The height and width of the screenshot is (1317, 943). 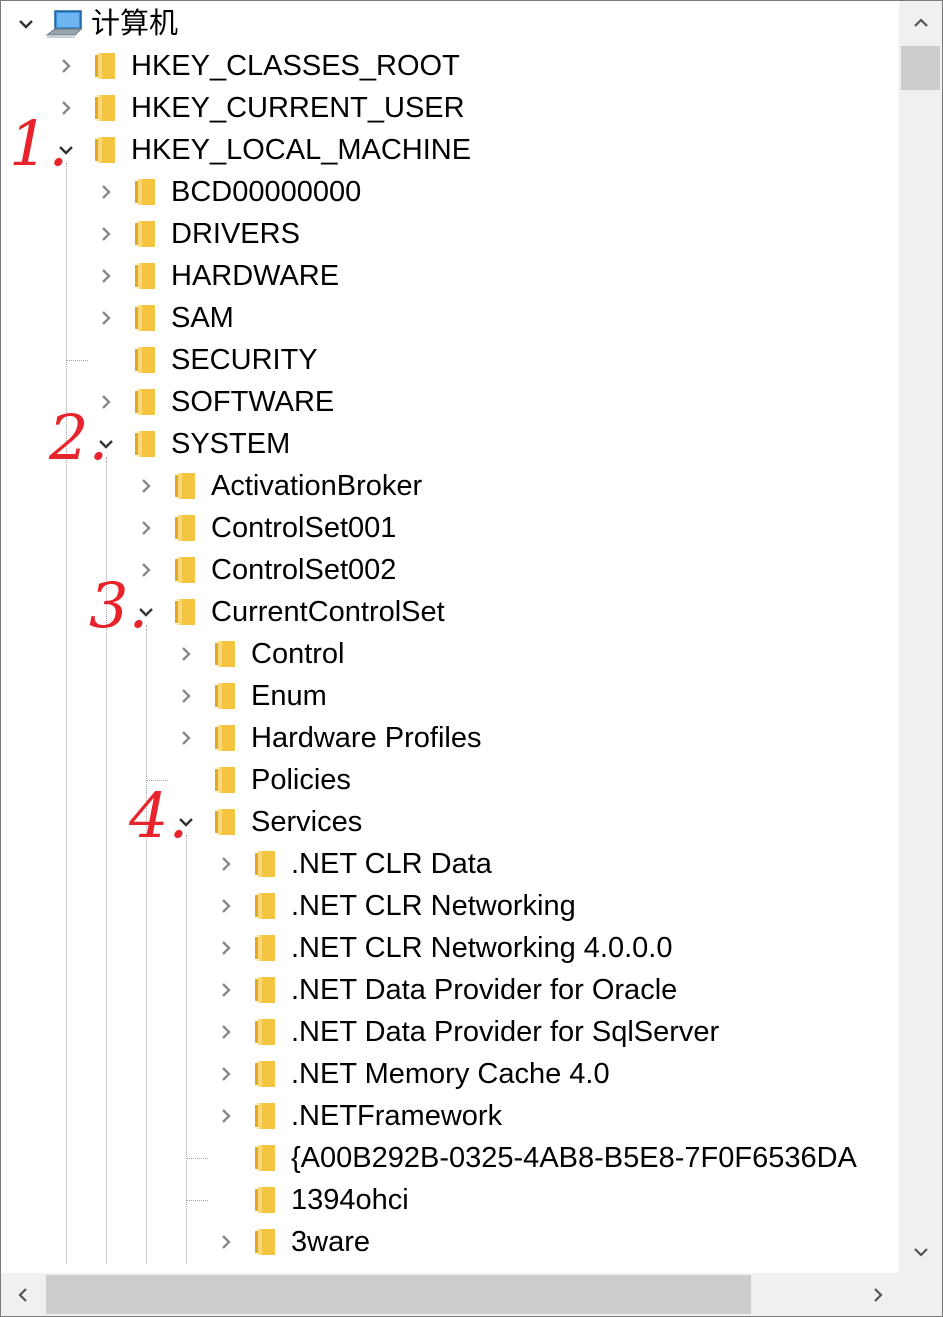 I want to click on tree-node-netframework: .NETFramework, so click(x=450, y=1116).